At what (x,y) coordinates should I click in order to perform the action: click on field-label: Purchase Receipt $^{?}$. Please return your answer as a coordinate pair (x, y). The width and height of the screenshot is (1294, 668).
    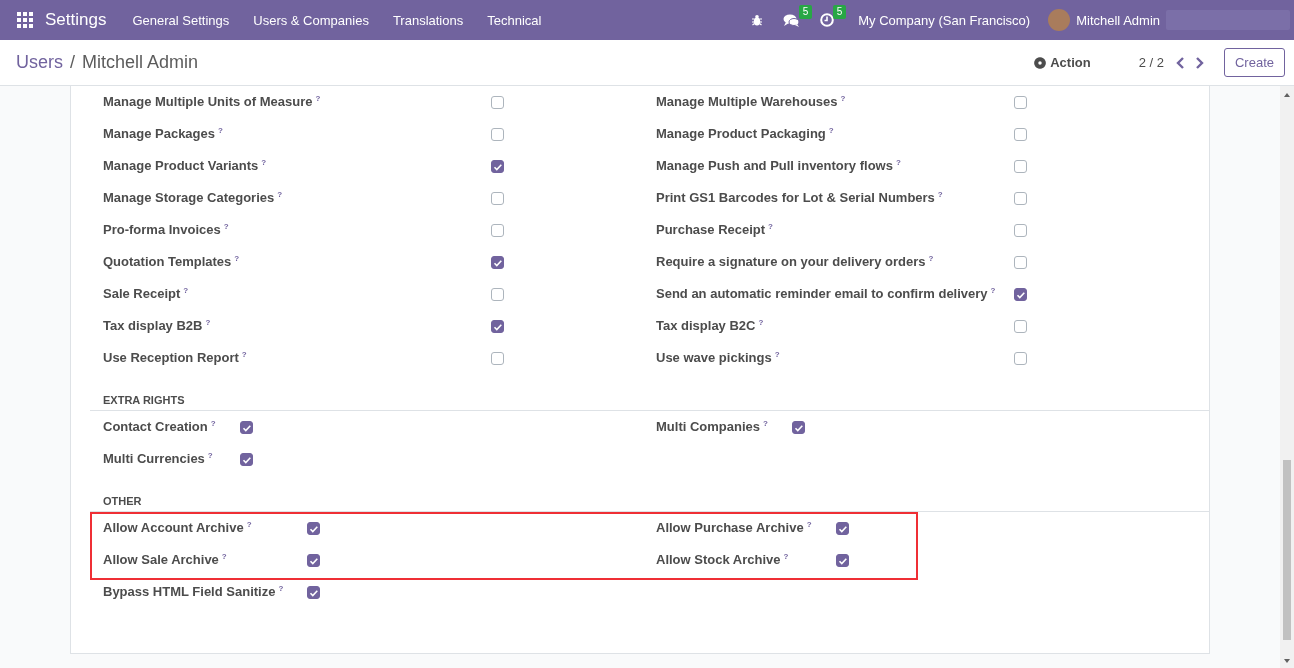
    Looking at the image, I should click on (715, 230).